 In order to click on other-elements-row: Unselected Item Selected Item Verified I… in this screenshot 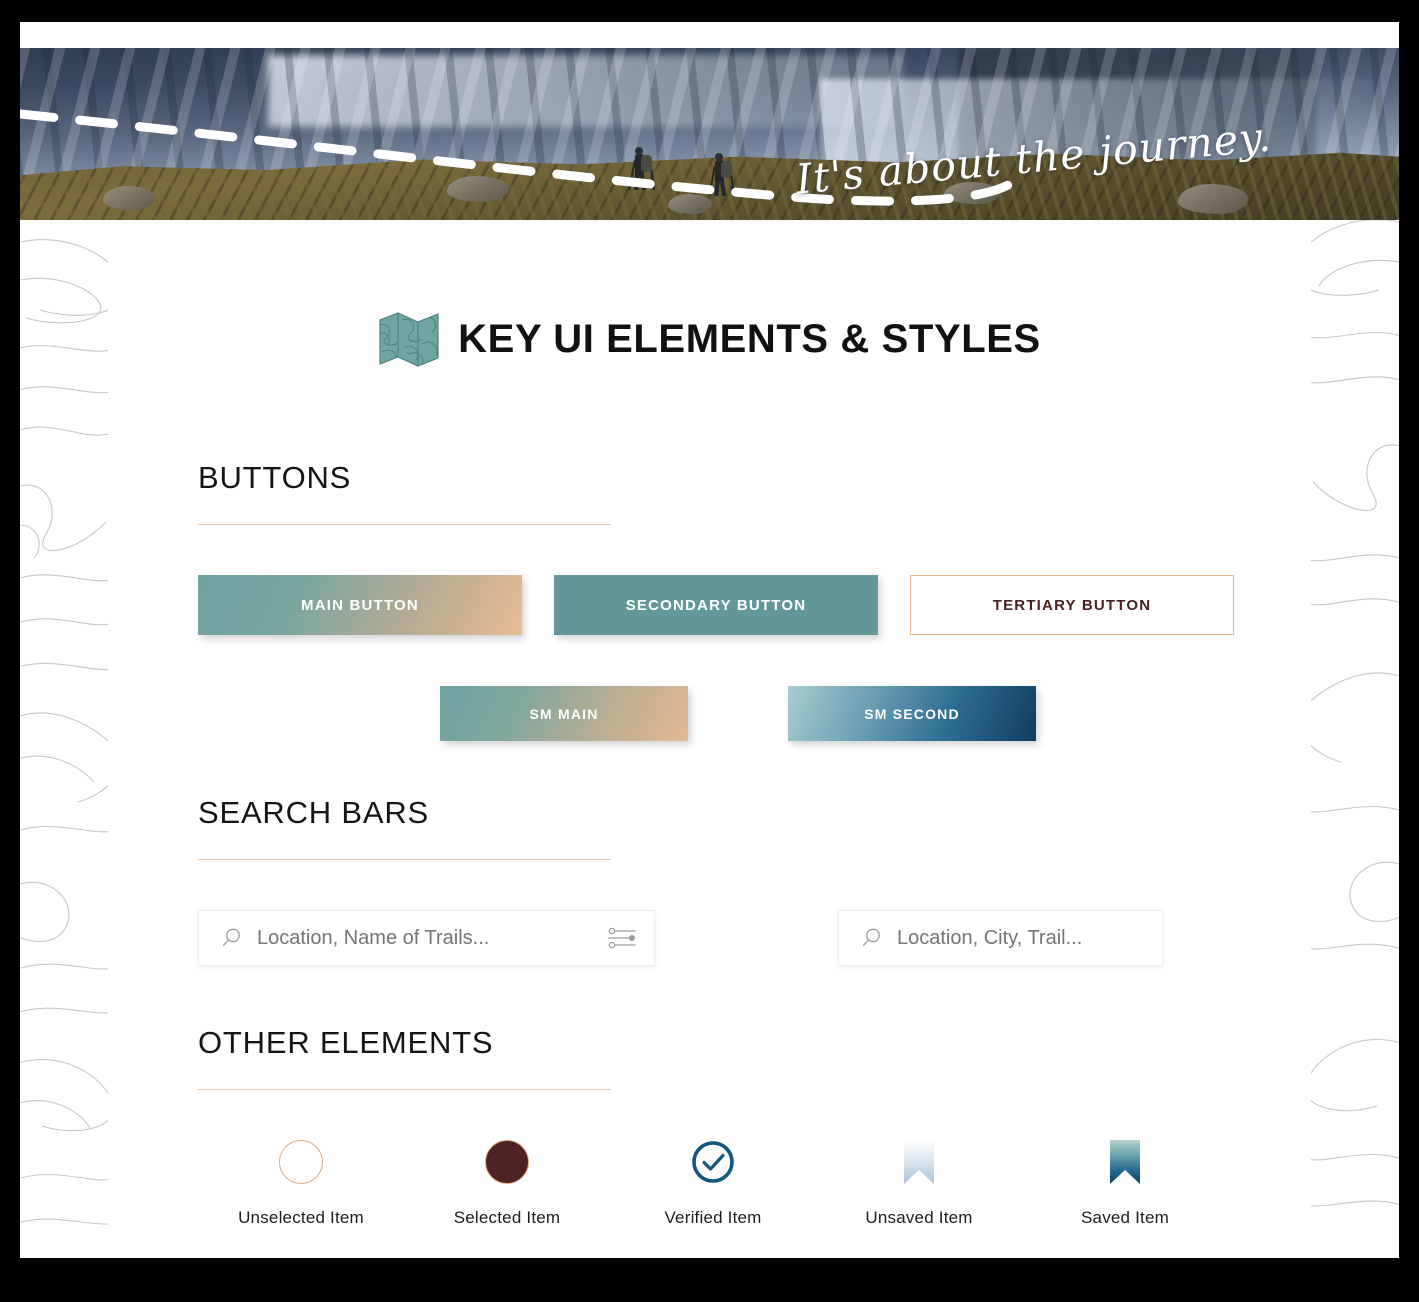, I will do `click(713, 1183)`.